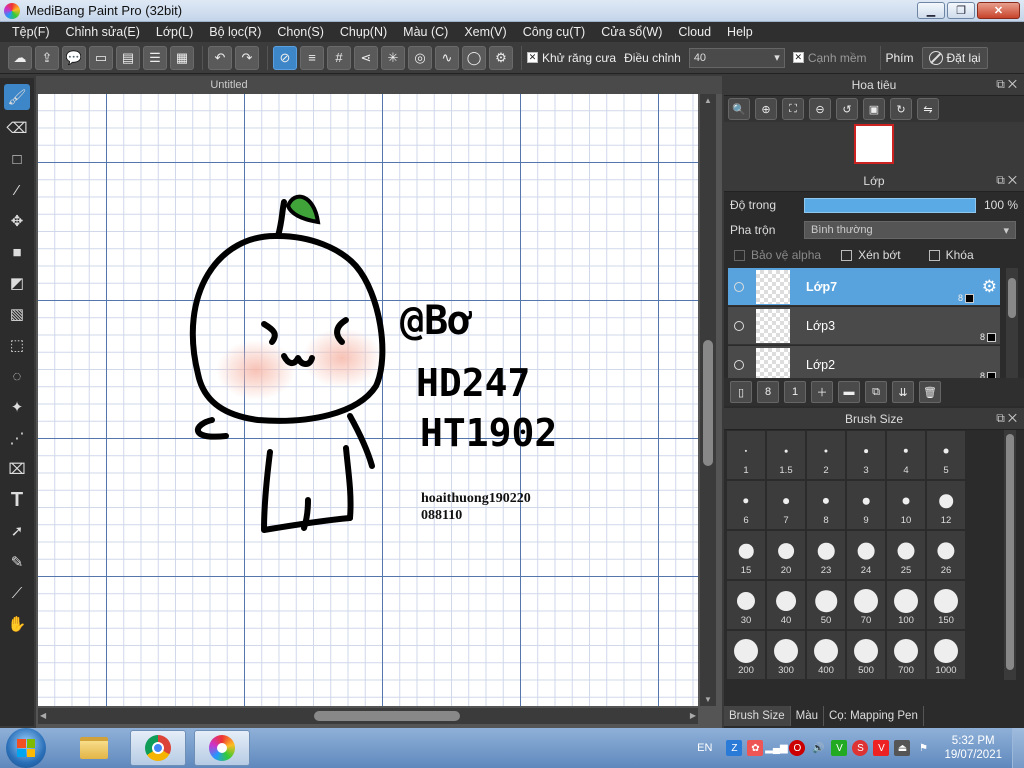  I want to click on antivirus-icon: V, so click(881, 748).